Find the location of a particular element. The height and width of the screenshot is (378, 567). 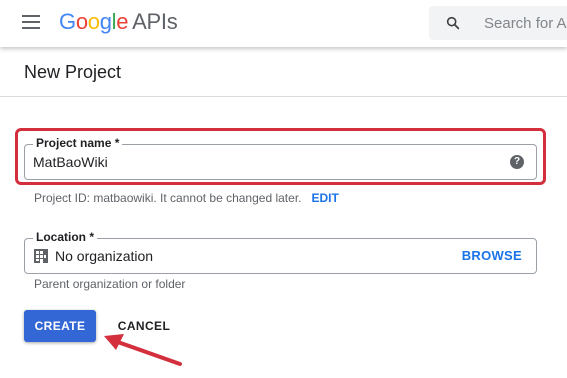

annotation-arrow is located at coordinates (143, 350).